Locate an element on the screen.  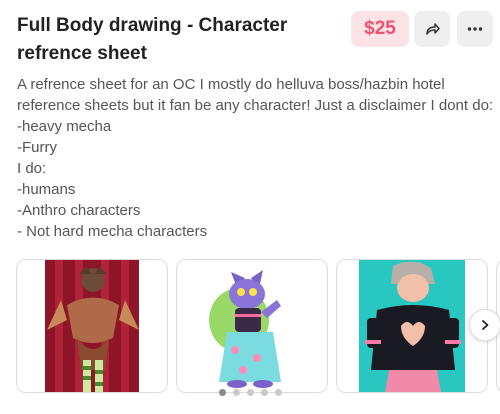
gallery-next-button is located at coordinates (484, 325).